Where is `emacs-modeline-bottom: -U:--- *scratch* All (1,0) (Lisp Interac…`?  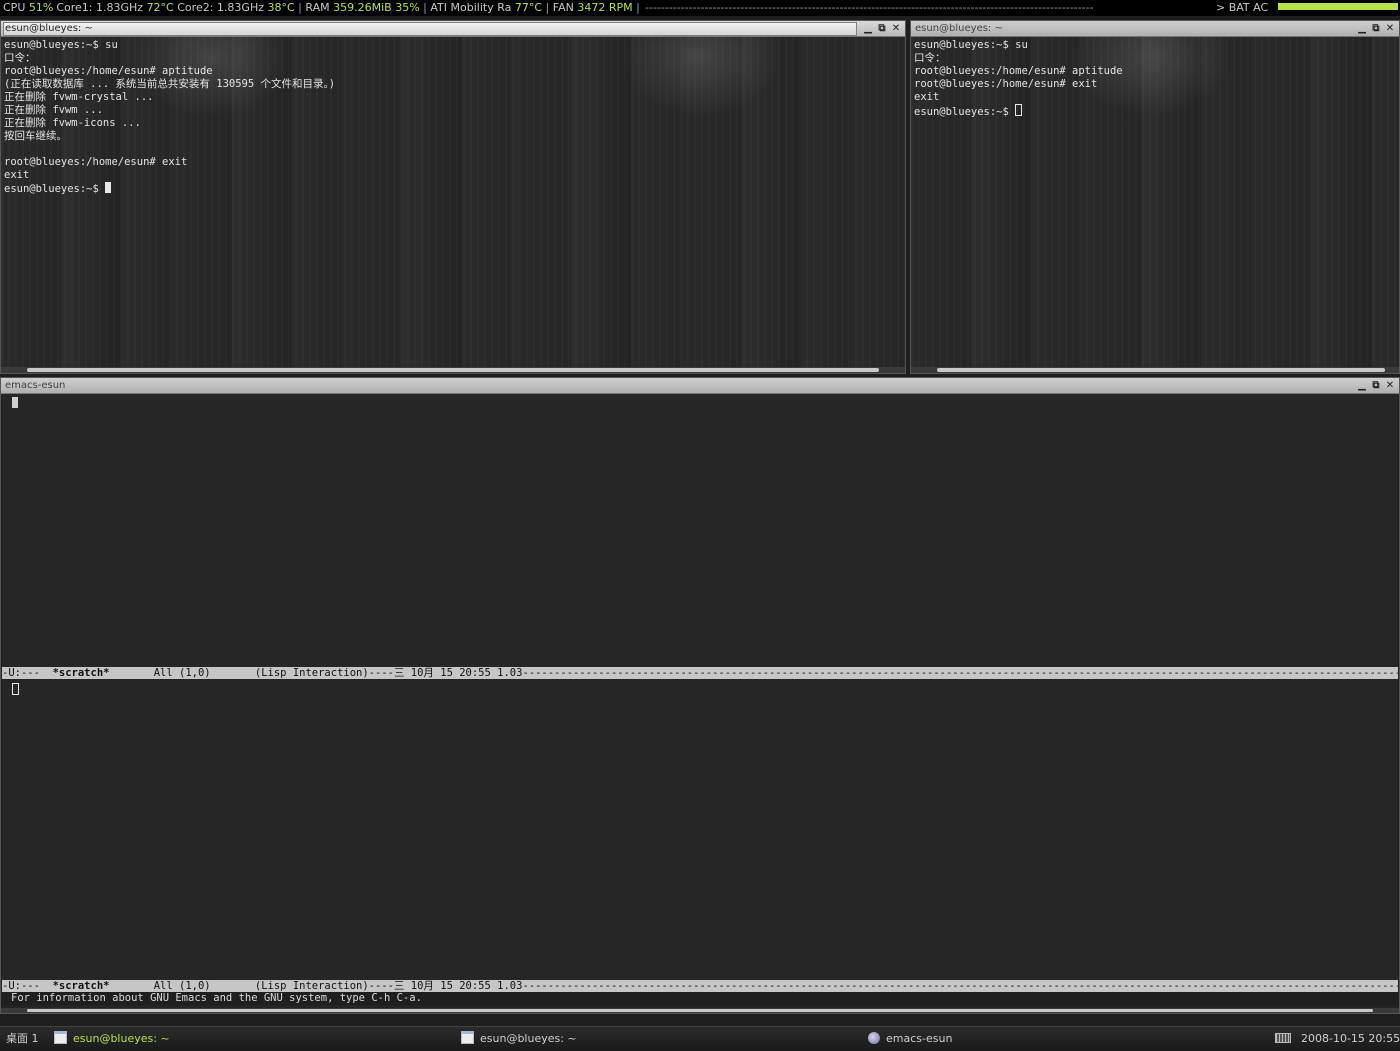
emacs-modeline-bottom: -U:--- *scratch* All (1,0) (Lisp Interac… is located at coordinates (700, 986).